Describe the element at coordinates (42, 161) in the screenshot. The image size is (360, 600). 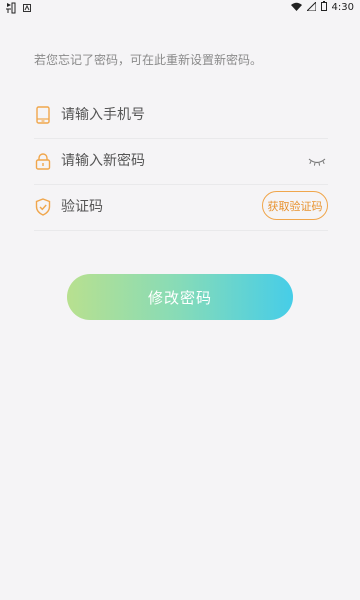
I see `lock-icon` at that location.